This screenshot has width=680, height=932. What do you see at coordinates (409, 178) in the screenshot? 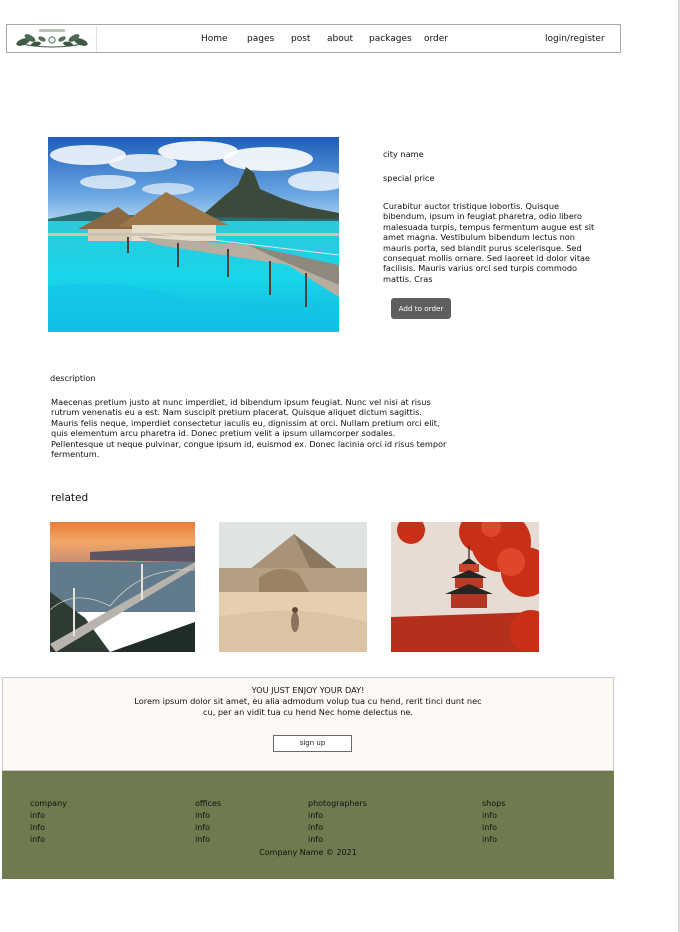
I see `special-price: special price` at bounding box center [409, 178].